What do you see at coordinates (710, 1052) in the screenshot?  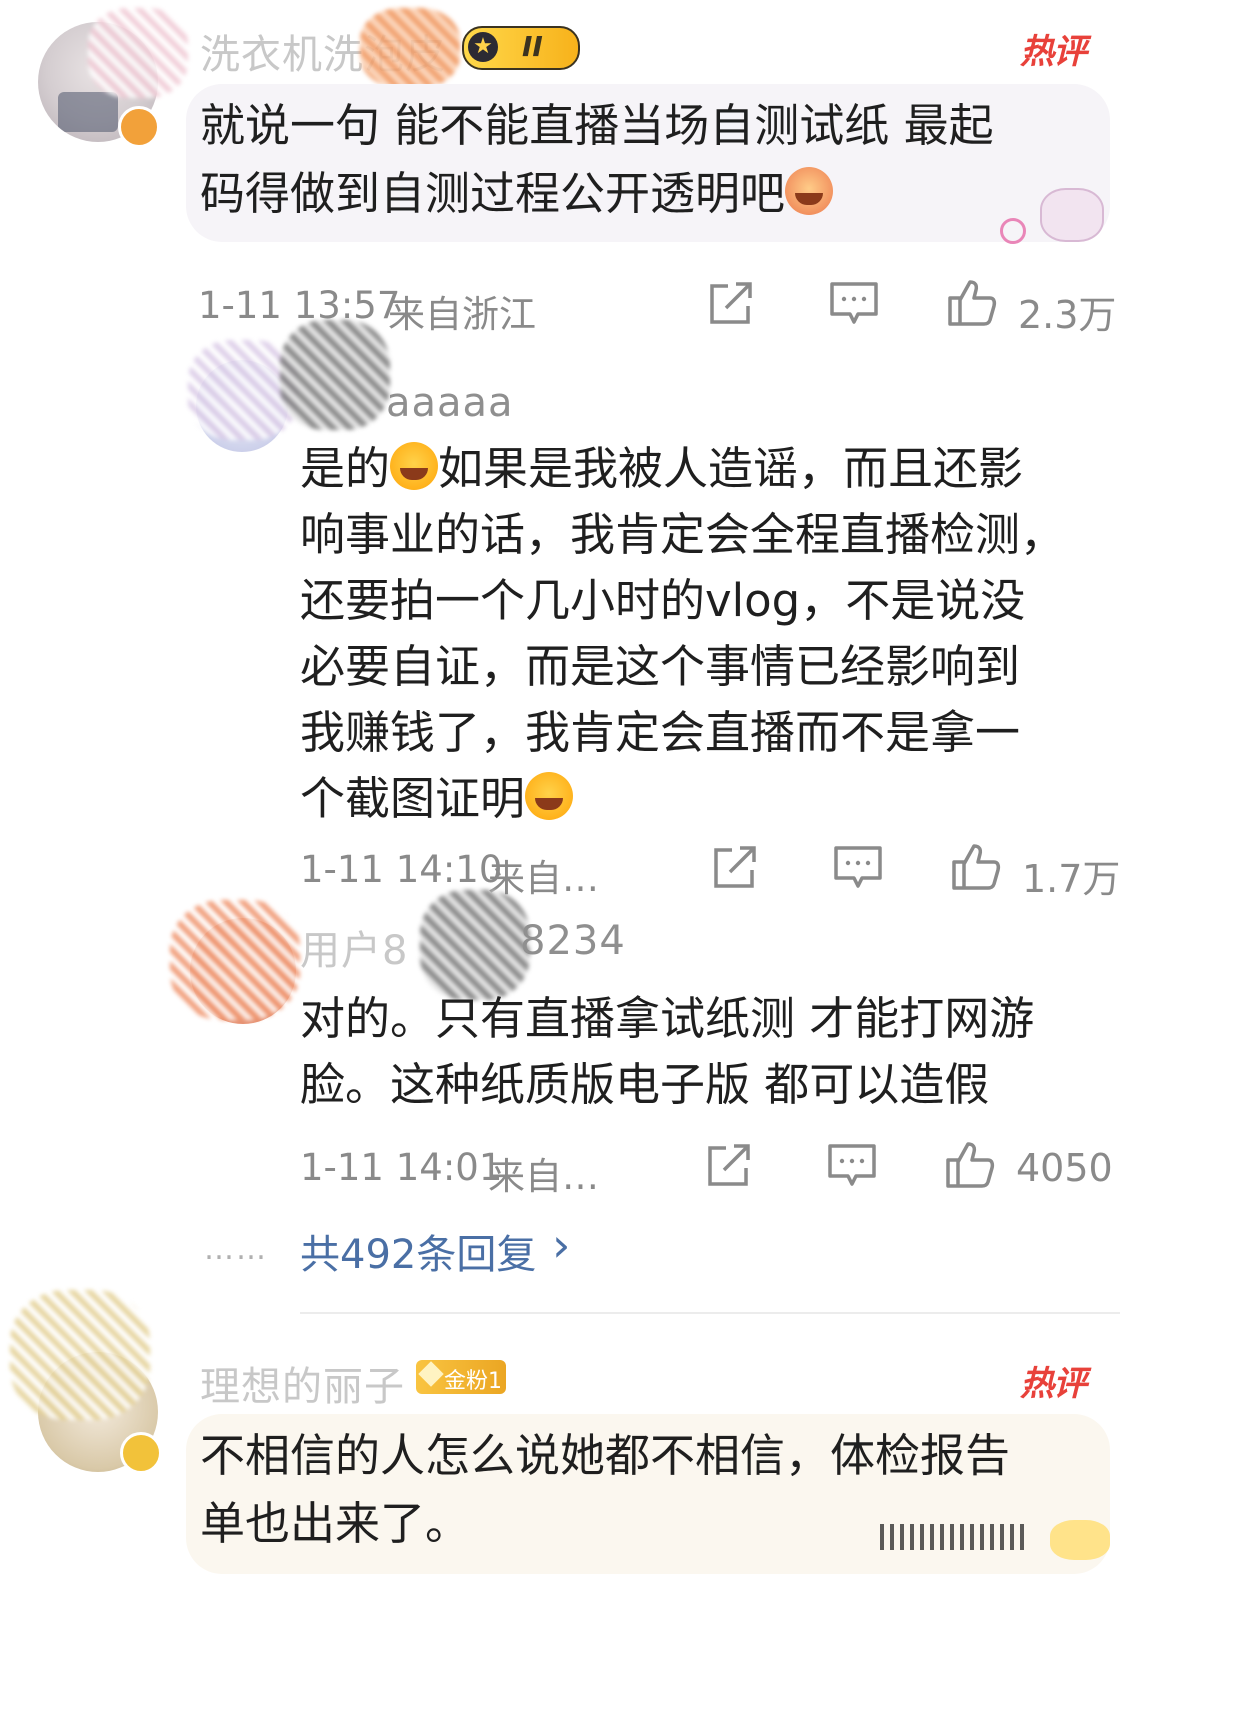 I see `reply-text: 对的。只有直播拿试纸测 才能打网游 脸。这种纸质版电子版 都可以造假` at bounding box center [710, 1052].